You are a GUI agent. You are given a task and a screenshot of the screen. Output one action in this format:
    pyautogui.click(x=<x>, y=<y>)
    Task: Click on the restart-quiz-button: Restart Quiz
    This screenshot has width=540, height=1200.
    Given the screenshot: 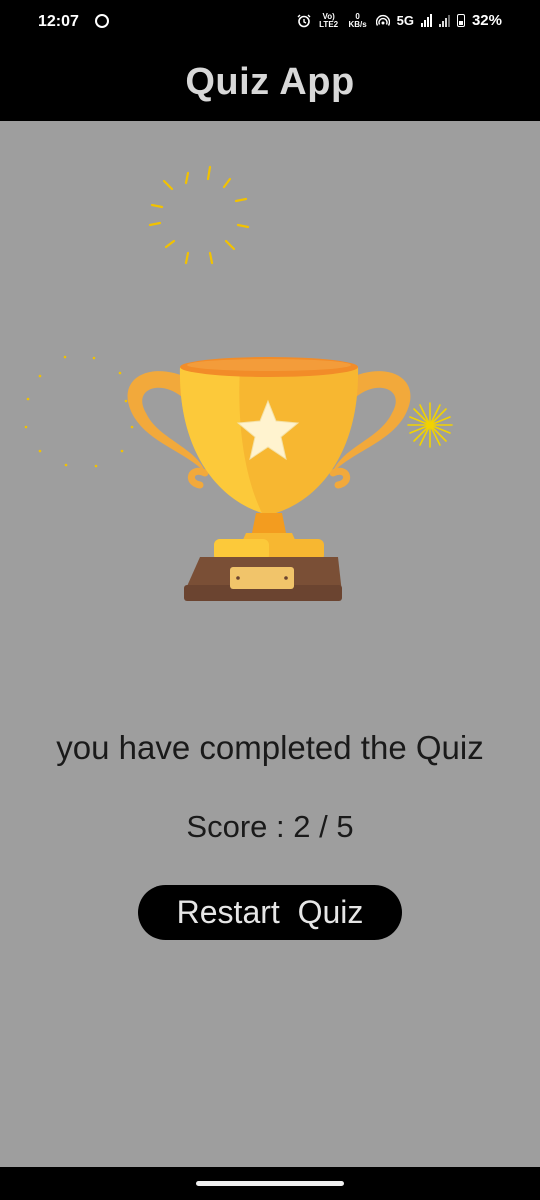 What is the action you would take?
    pyautogui.click(x=270, y=912)
    